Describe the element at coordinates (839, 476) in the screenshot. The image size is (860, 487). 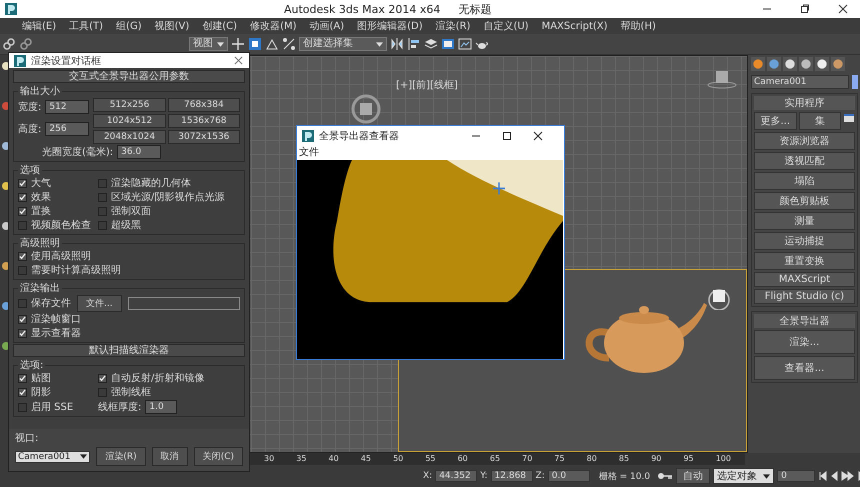
I see `playback-controls-drawing` at that location.